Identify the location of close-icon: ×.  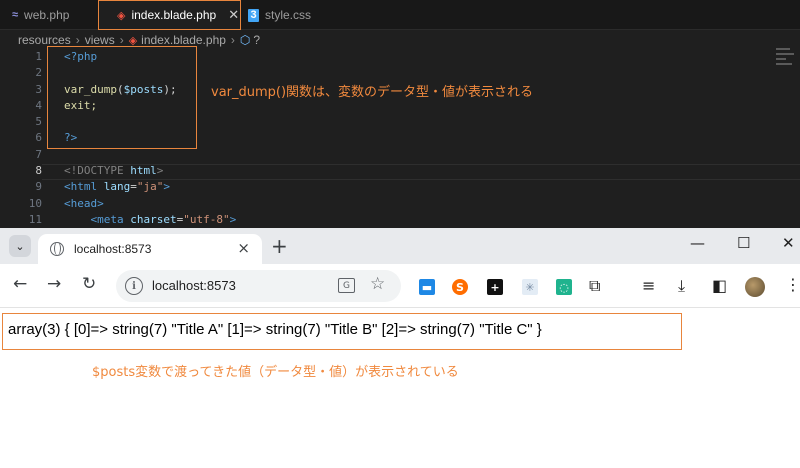
(243, 248).